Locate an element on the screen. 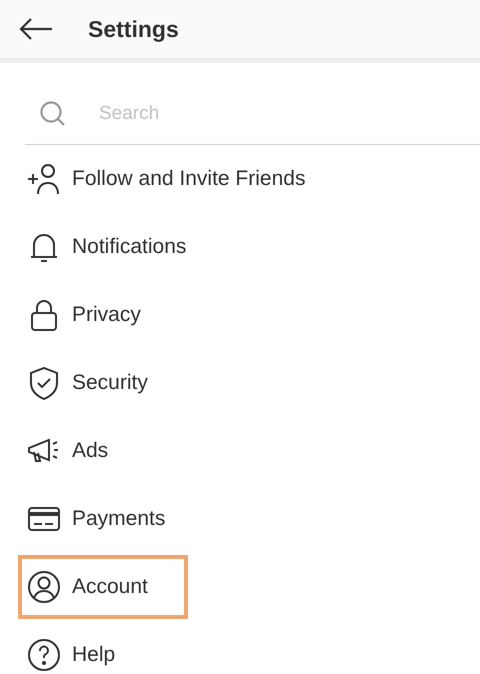  back-arrow-icon is located at coordinates (36, 29).